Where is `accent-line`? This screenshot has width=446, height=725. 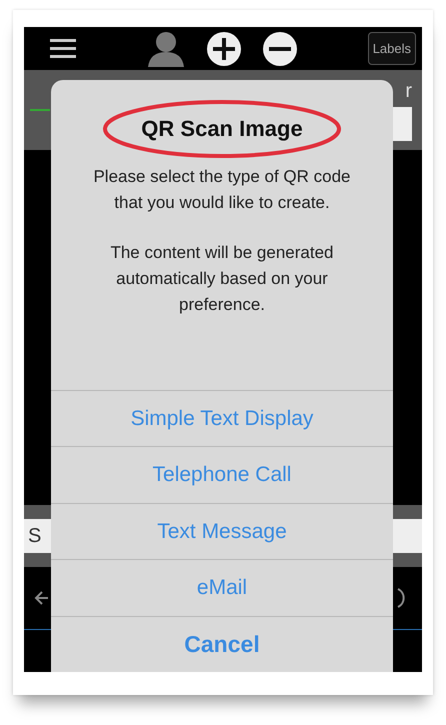
accent-line is located at coordinates (40, 110).